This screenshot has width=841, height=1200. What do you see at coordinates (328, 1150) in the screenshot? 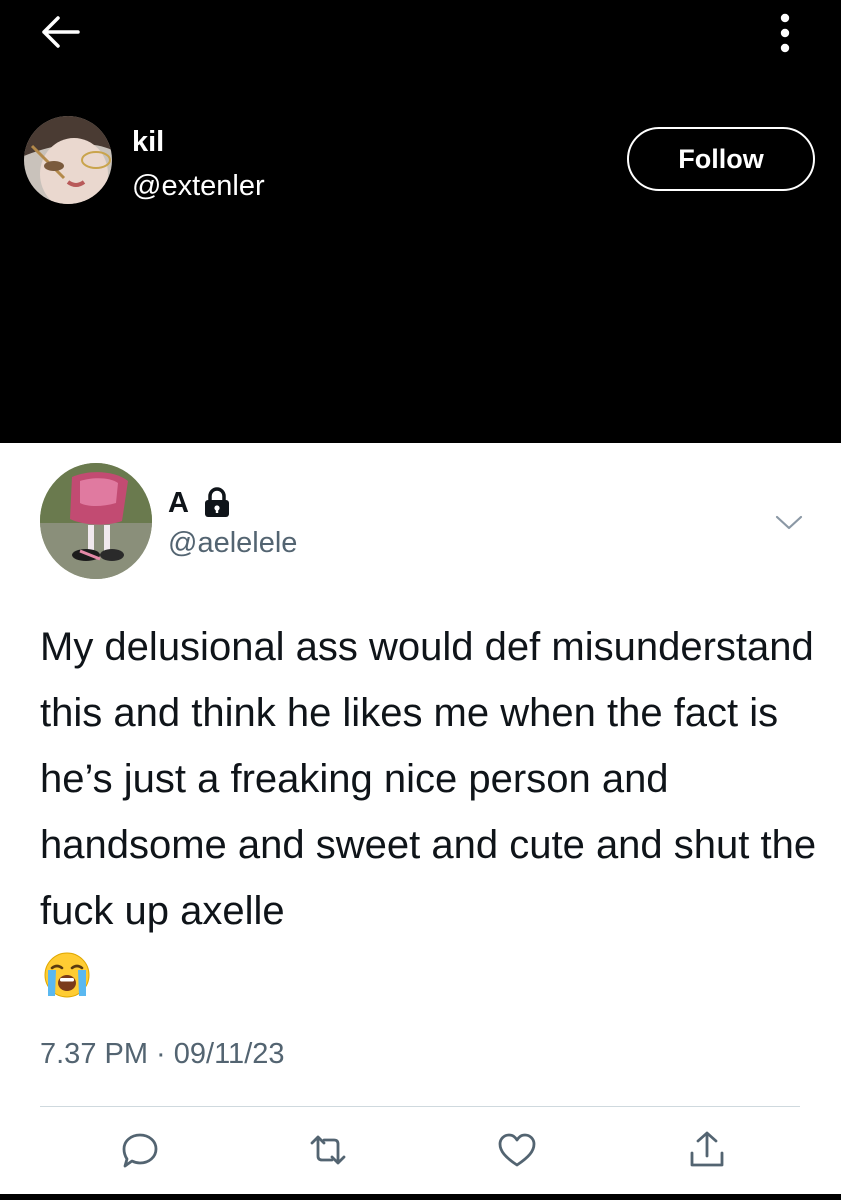
I see `retweet-icon` at bounding box center [328, 1150].